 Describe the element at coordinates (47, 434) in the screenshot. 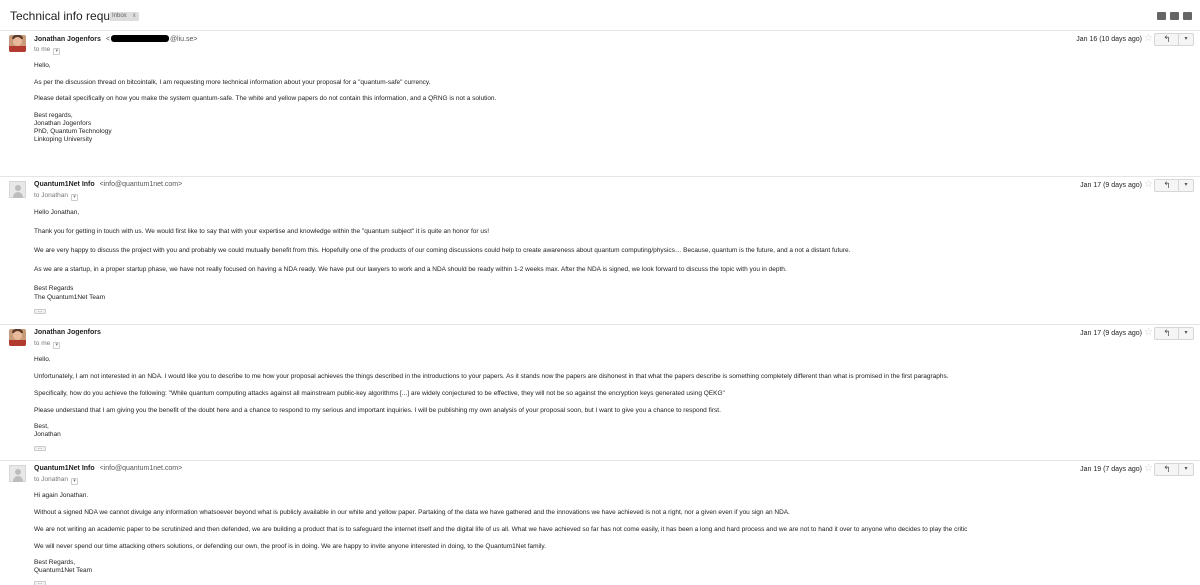

I see `body-line: Jonathan` at that location.